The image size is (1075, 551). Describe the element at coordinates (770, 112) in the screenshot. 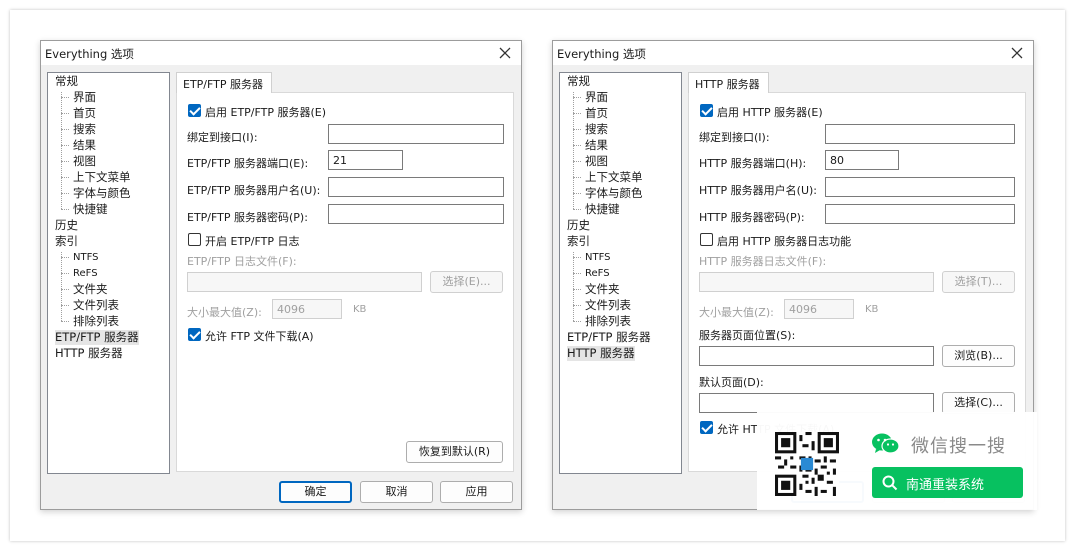

I see `enable-server-label: 启用 HTTP 服务器(E)` at that location.